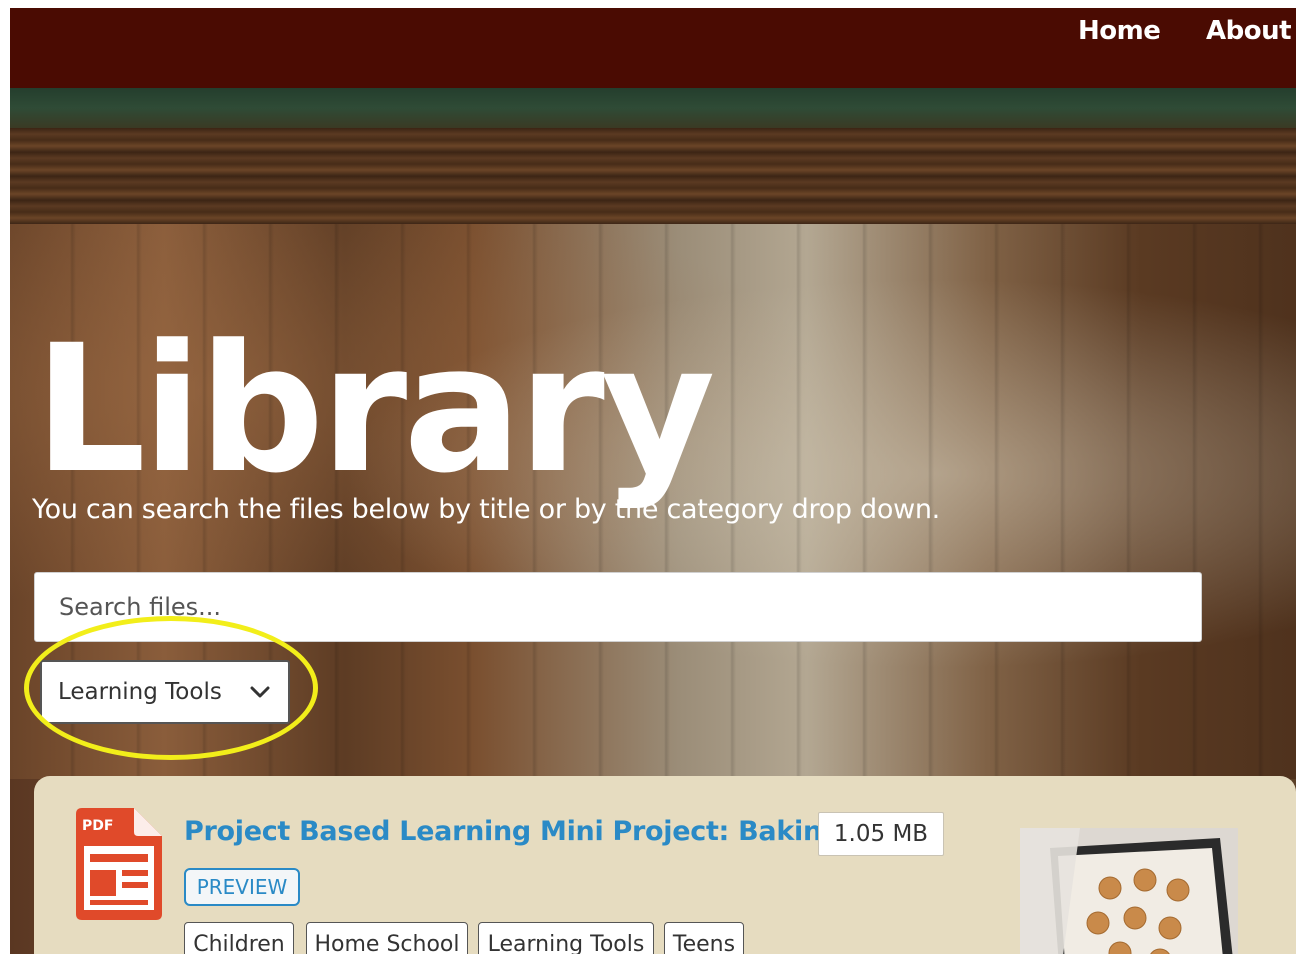 The width and height of the screenshot is (1296, 954). What do you see at coordinates (1119, 31) in the screenshot?
I see `nav-home-link: Home` at bounding box center [1119, 31].